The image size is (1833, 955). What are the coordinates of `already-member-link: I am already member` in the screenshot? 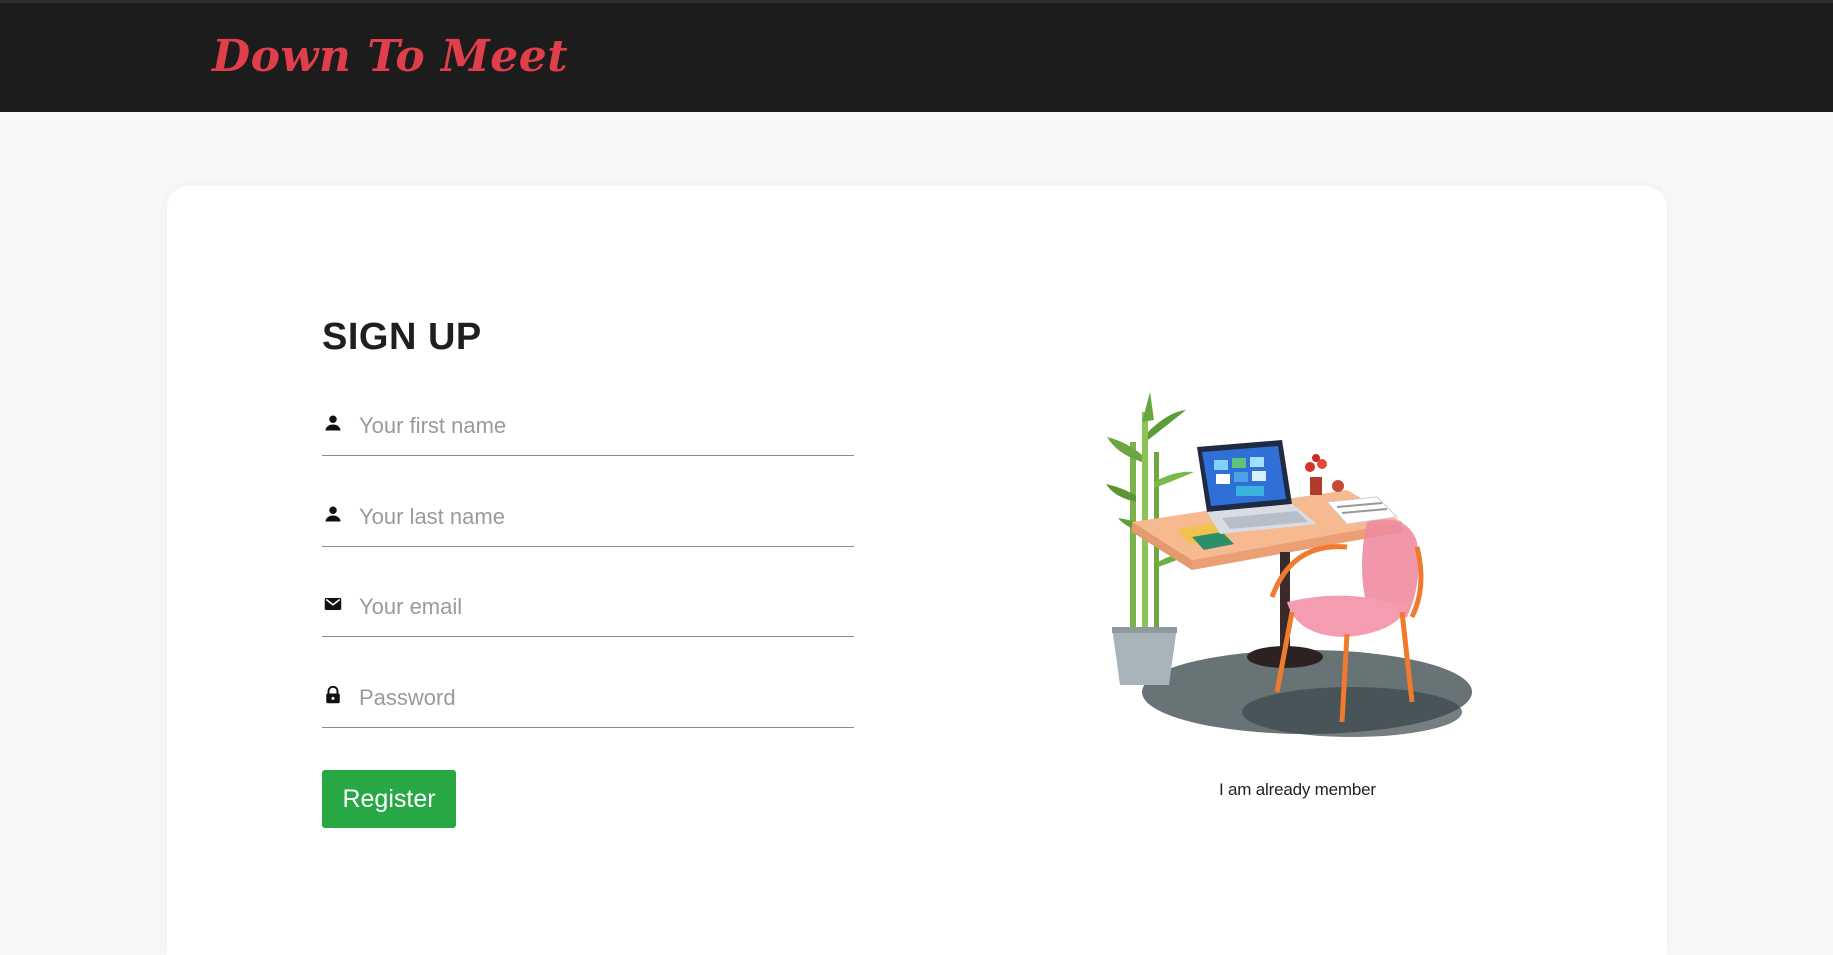 It's located at (1297, 790).